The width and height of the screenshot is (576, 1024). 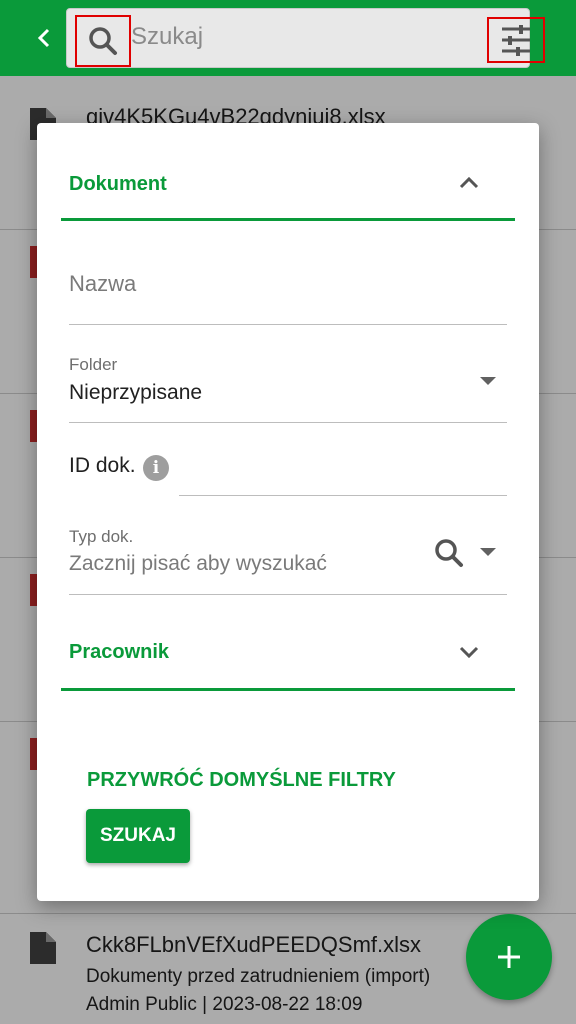 What do you see at coordinates (138, 836) in the screenshot?
I see `search-button: SZUKAJ` at bounding box center [138, 836].